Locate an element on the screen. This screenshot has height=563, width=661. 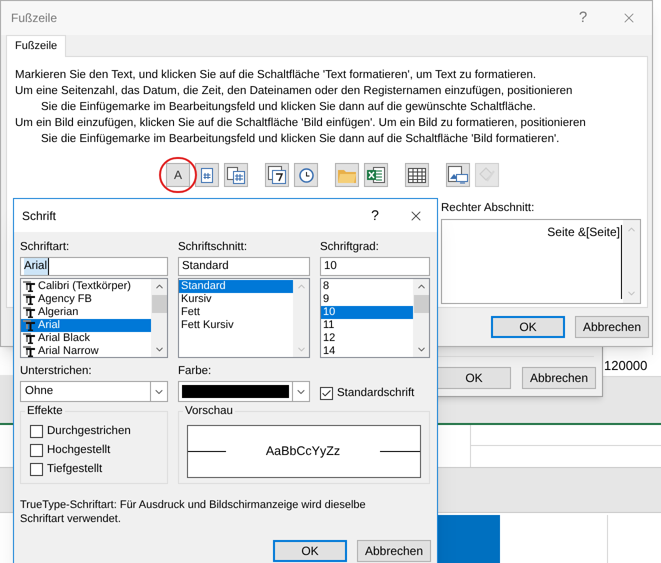
field-label: Schriftgrad: is located at coordinates (350, 247).